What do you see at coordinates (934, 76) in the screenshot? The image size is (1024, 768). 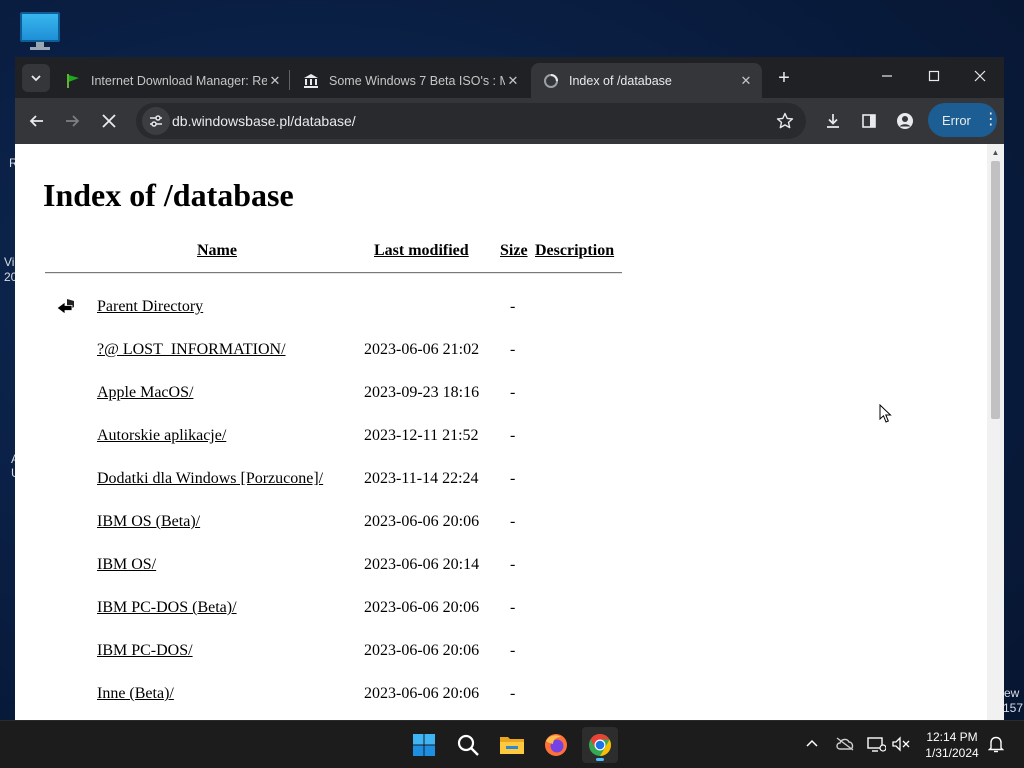 I see `maximize-button` at bounding box center [934, 76].